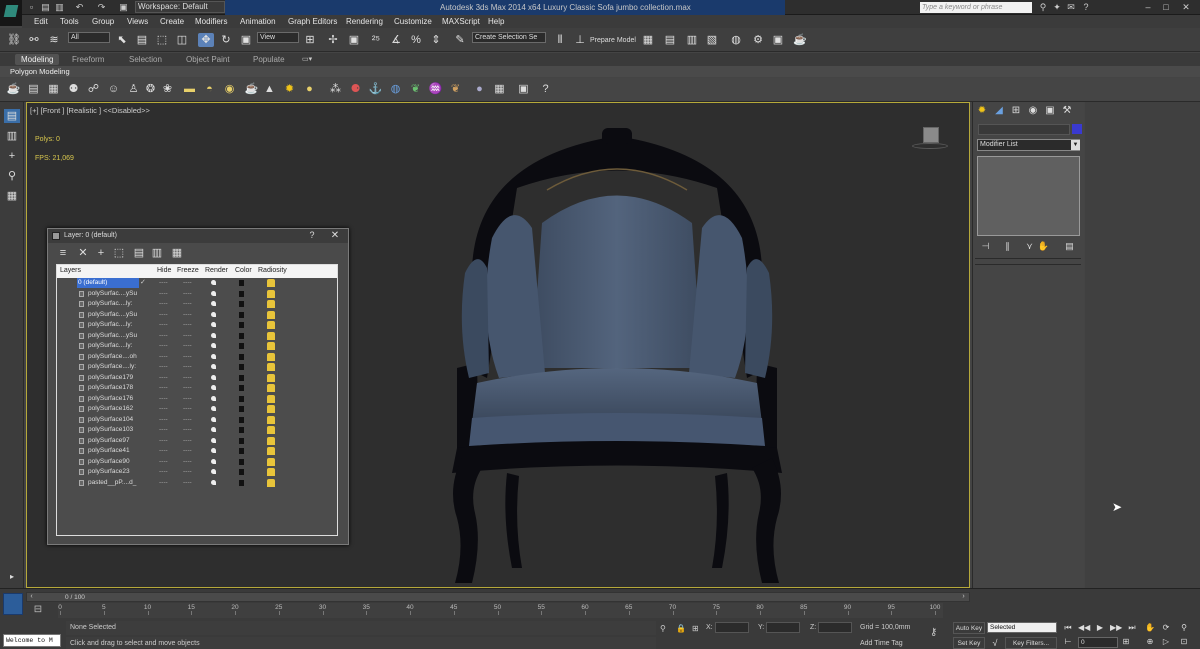  Describe the element at coordinates (137, 21) in the screenshot. I see `menu-views: Views` at that location.